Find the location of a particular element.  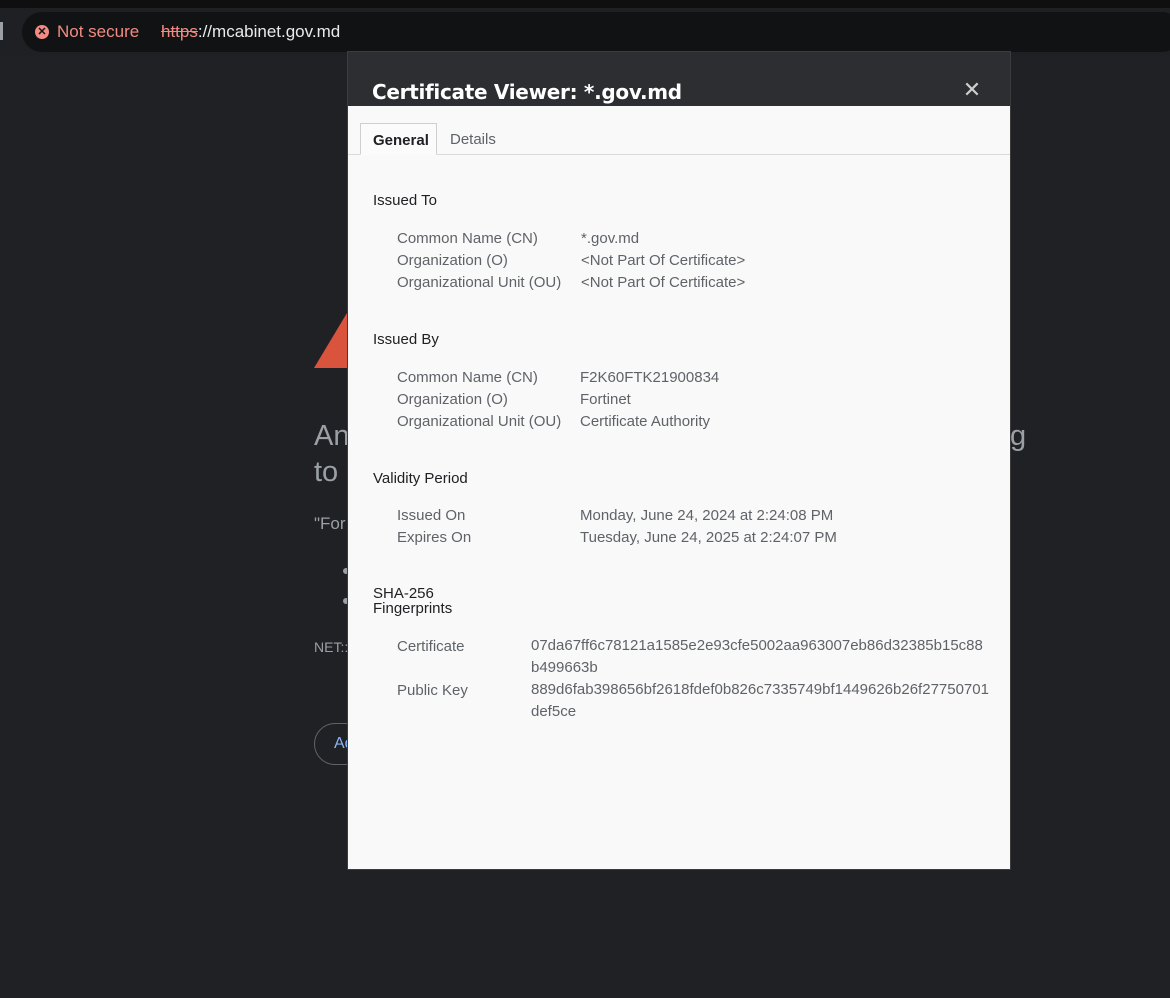

issued-by-cn-value: F2K60FTK21900834 is located at coordinates (650, 377).